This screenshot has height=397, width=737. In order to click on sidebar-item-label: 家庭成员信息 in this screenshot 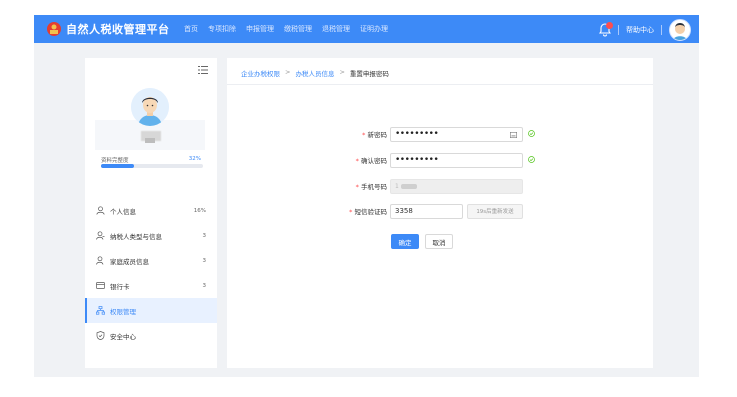, I will do `click(129, 261)`.